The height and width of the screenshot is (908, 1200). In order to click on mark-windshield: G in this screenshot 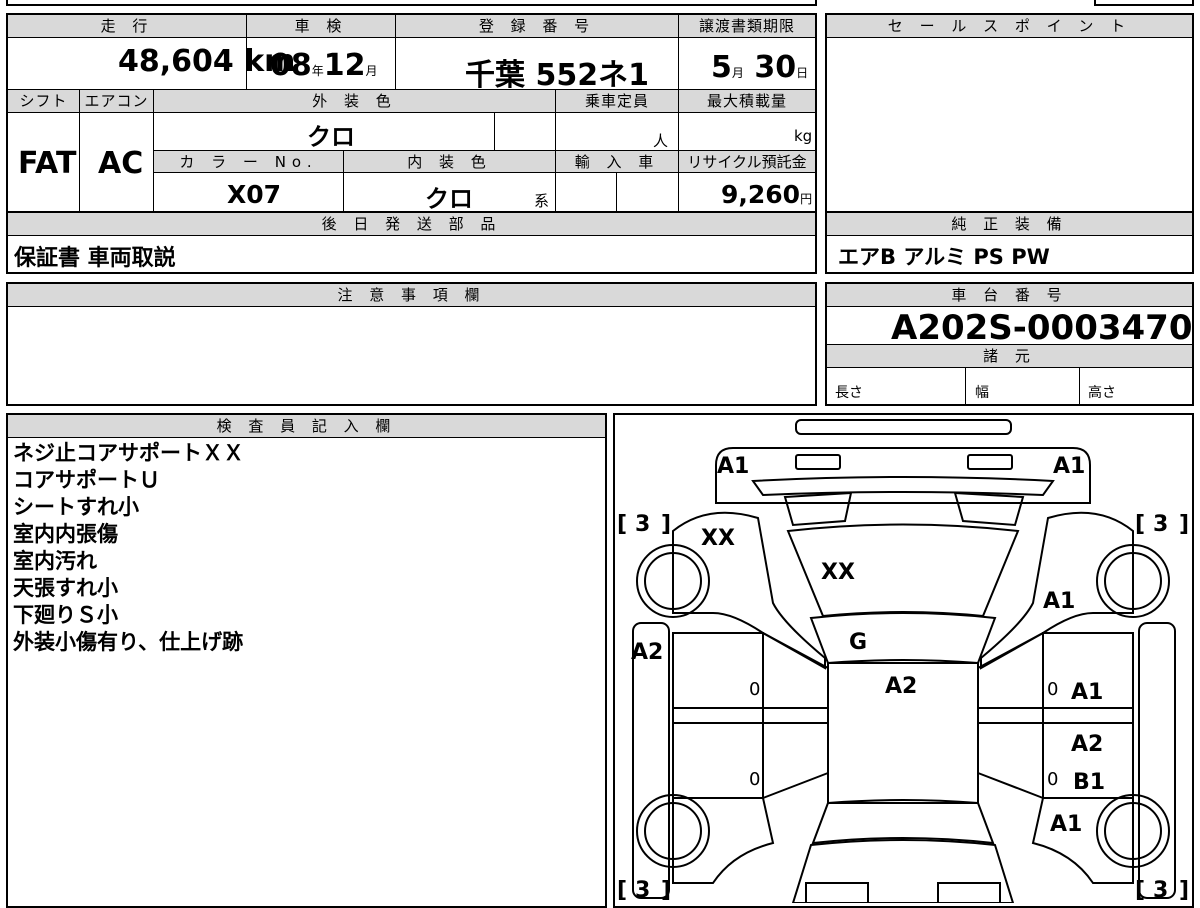, I will do `click(858, 642)`.